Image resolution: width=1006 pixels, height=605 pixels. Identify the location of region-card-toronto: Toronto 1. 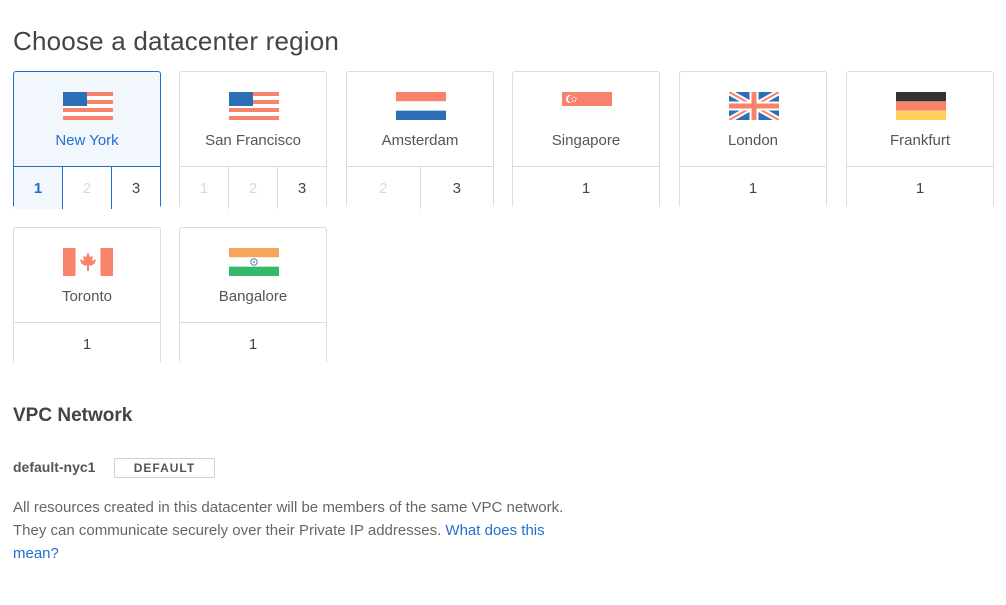
(87, 296).